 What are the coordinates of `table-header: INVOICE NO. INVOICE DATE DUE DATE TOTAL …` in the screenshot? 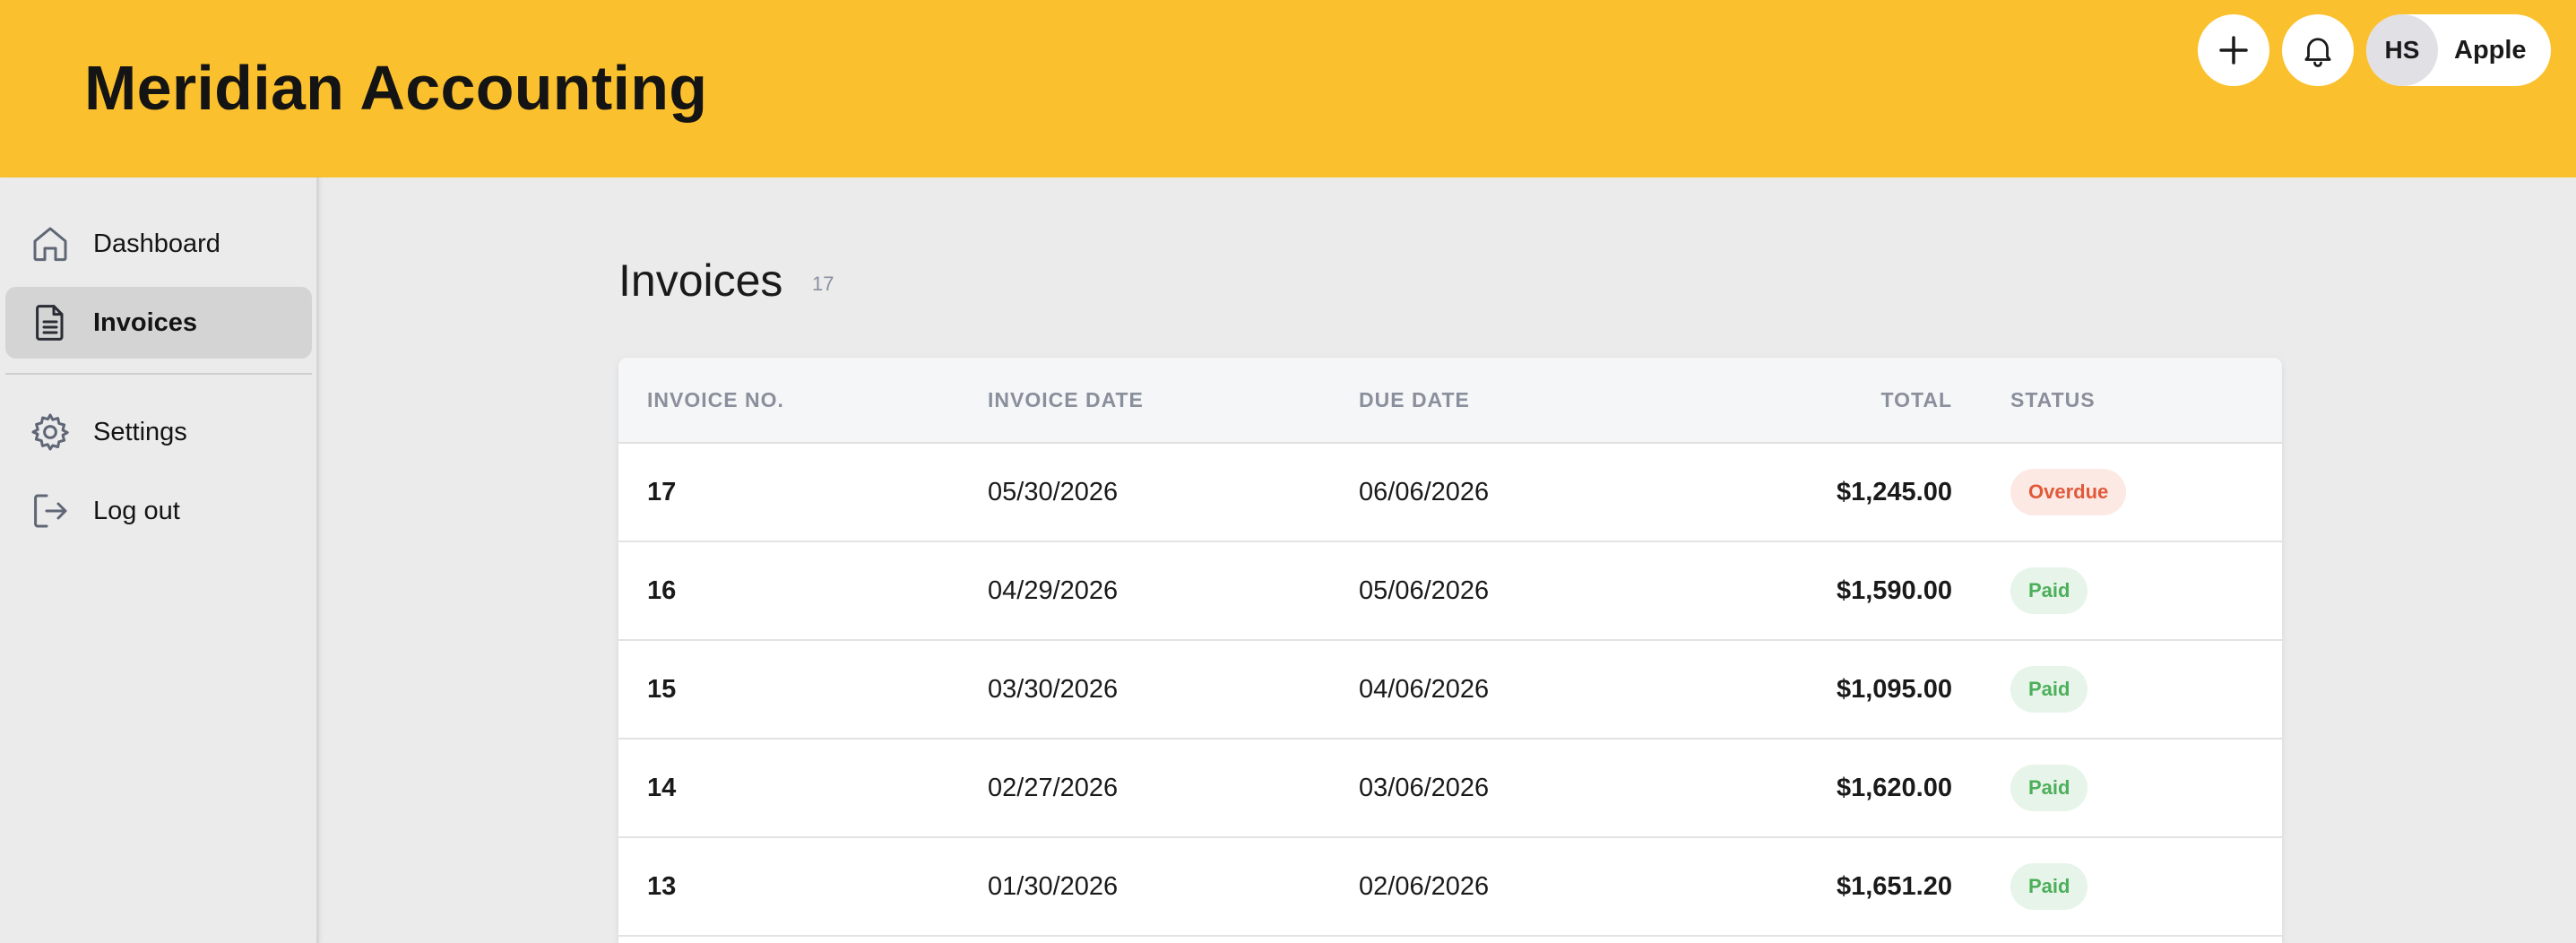 It's located at (1450, 401).